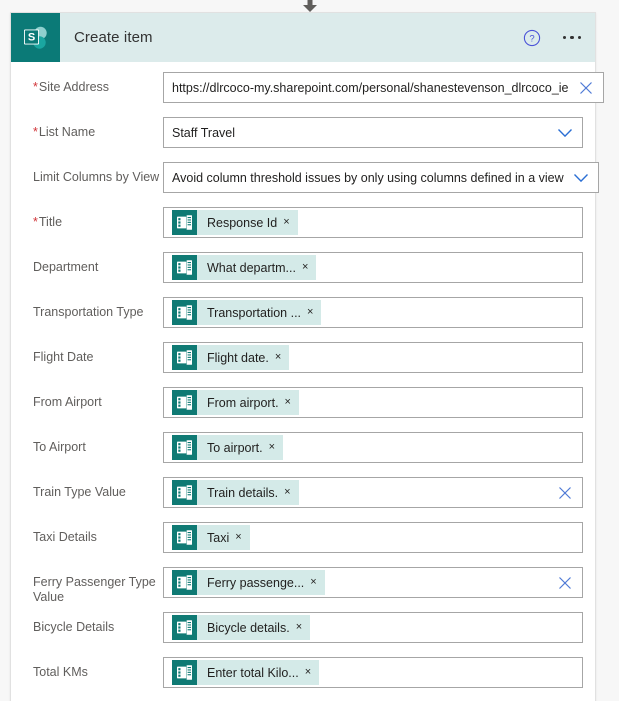  Describe the element at coordinates (373, 672) in the screenshot. I see `token-field: Enter total Kilo... ×` at that location.